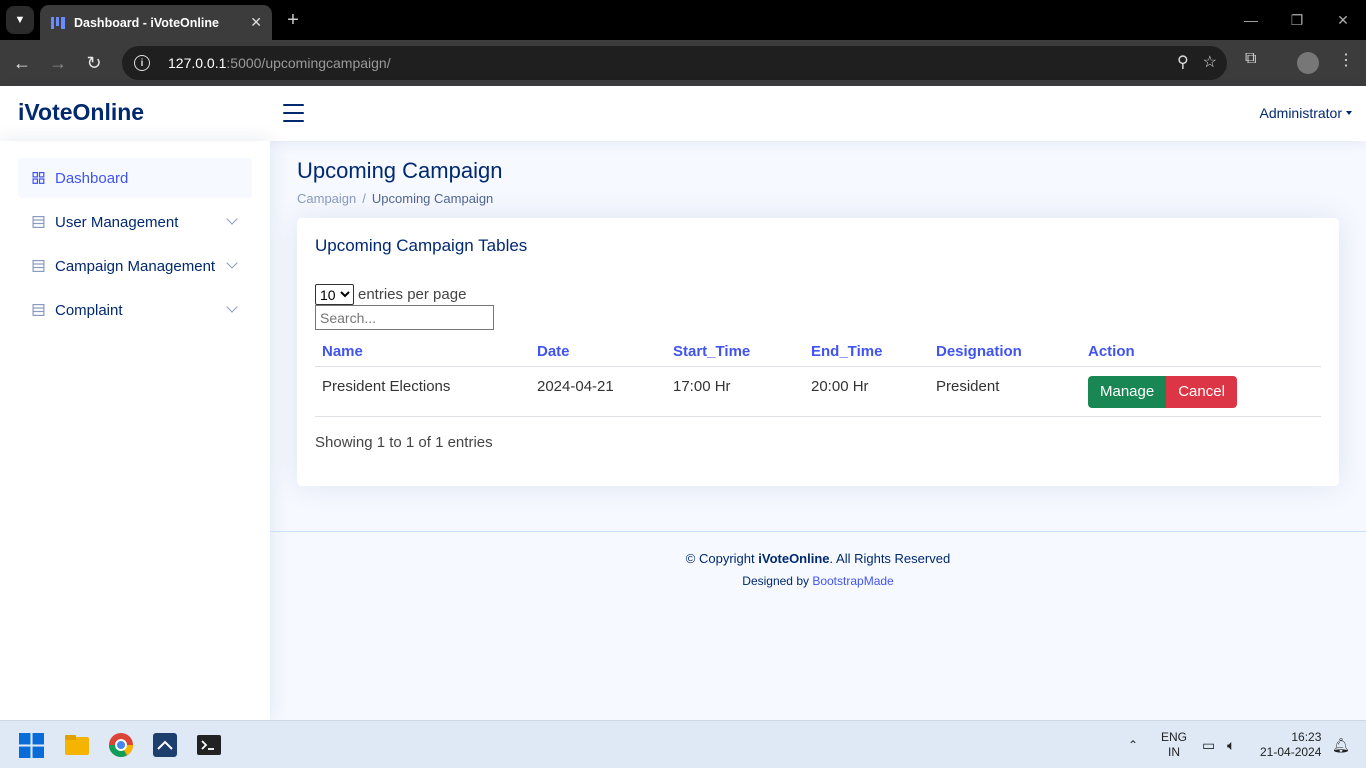  What do you see at coordinates (598, 391) in the screenshot?
I see `cell-date: 2024-04-21` at bounding box center [598, 391].